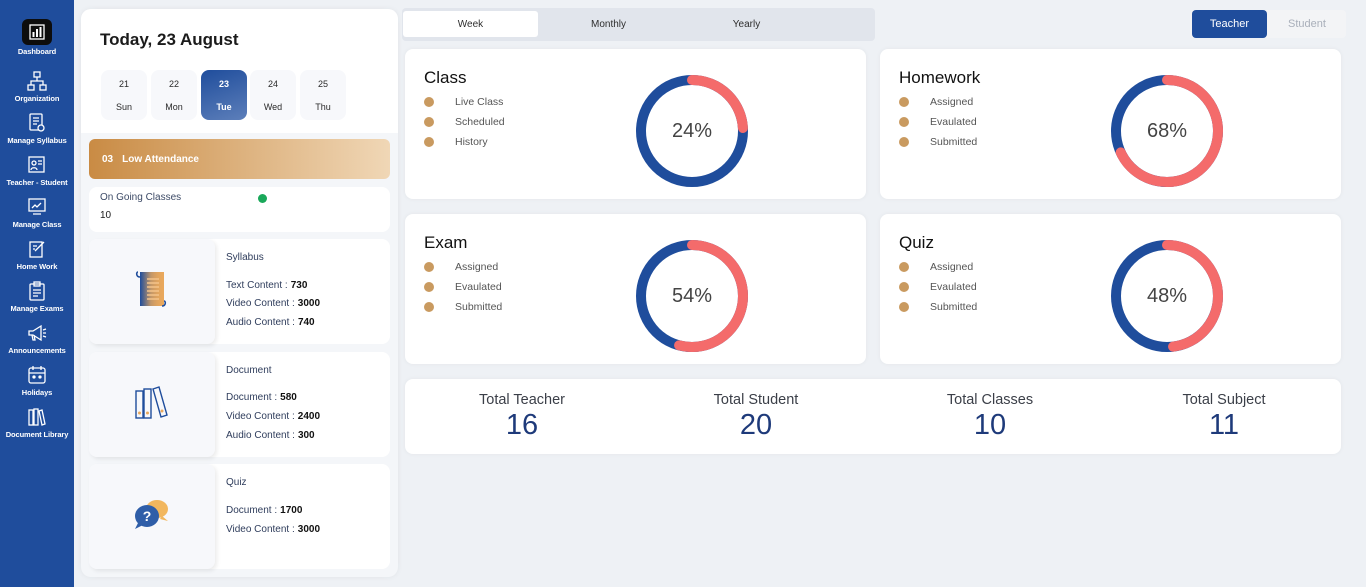 This screenshot has width=1366, height=587. What do you see at coordinates (173, 83) in the screenshot?
I see `day-number: 22` at bounding box center [173, 83].